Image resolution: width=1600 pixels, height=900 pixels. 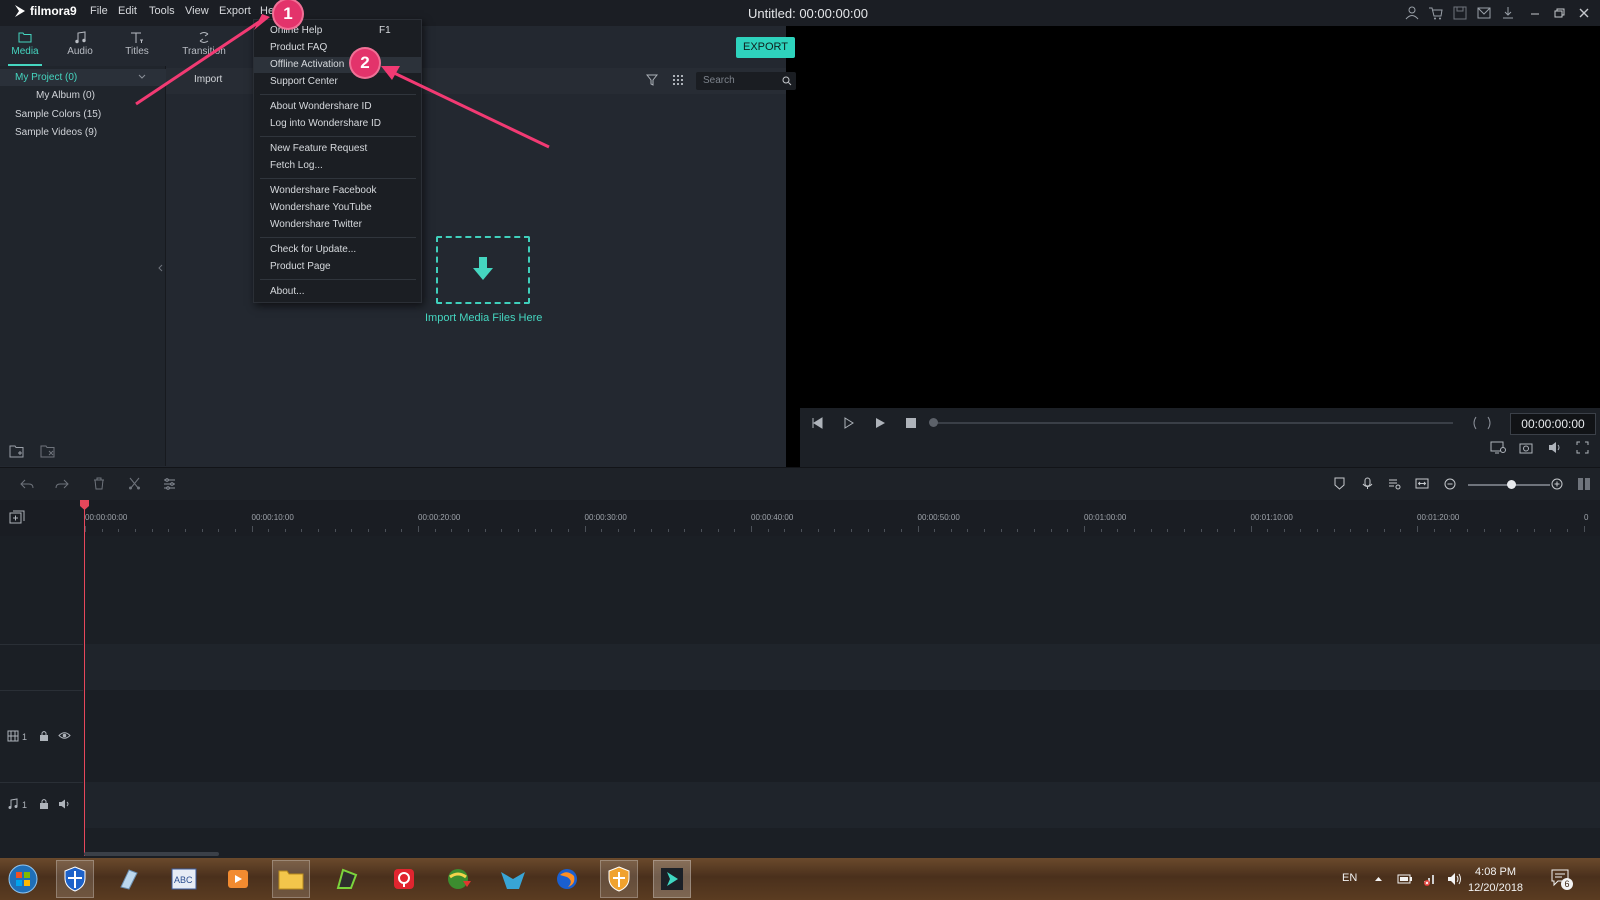 What do you see at coordinates (1584, 484) in the screenshot?
I see `track-layout-icon` at bounding box center [1584, 484].